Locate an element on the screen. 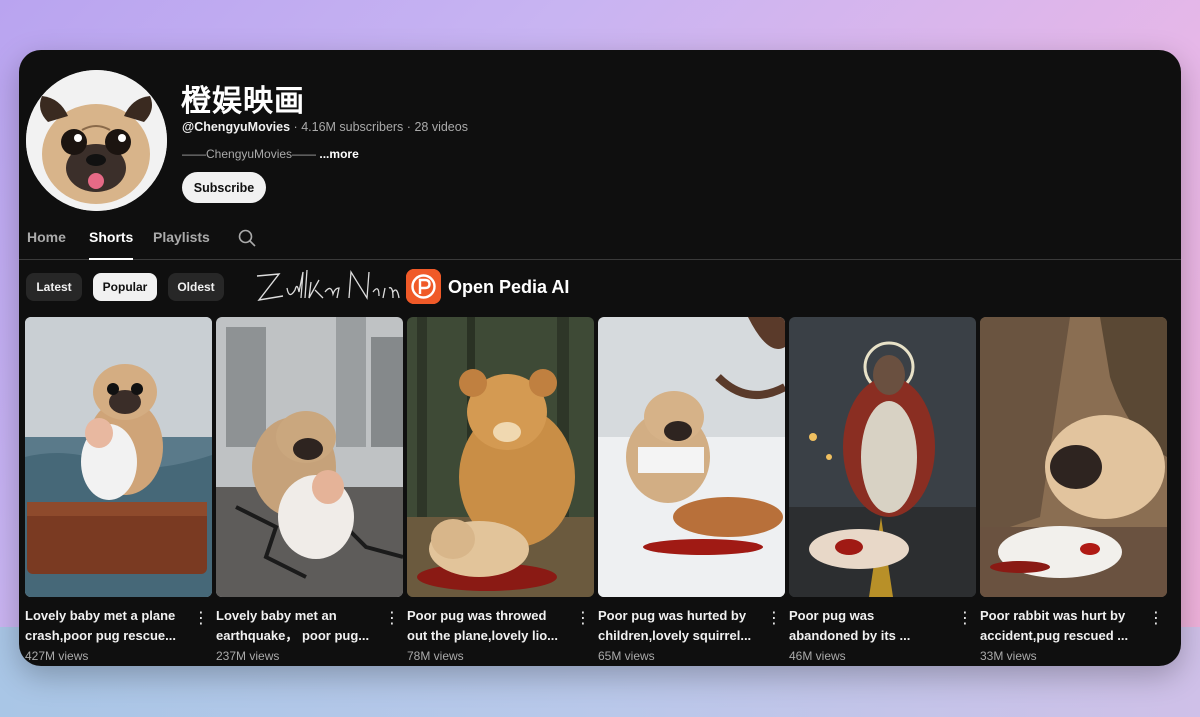 The height and width of the screenshot is (717, 1200). channel-title: 橙娱映画 is located at coordinates (243, 101).